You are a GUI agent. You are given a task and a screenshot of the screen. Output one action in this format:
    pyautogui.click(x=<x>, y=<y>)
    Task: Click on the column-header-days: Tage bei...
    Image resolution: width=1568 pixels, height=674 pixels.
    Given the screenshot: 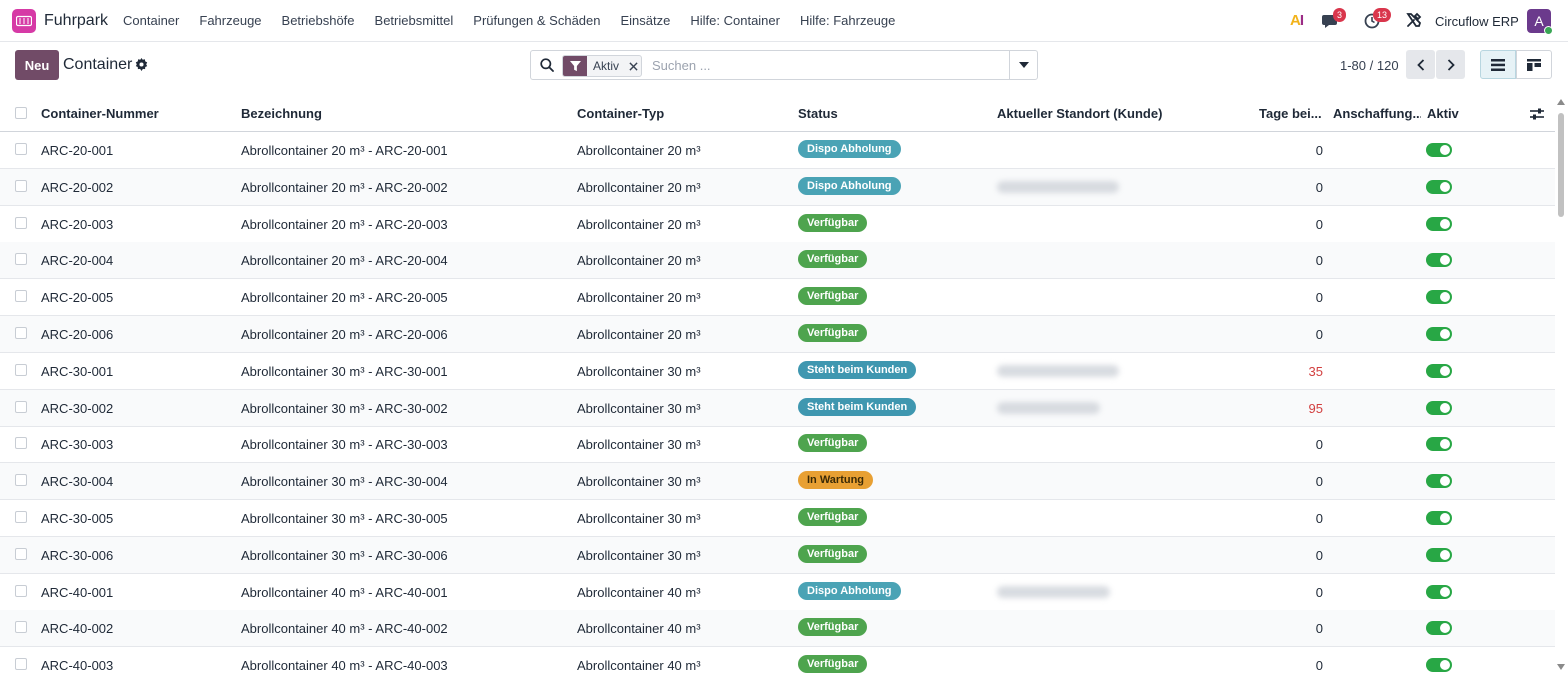 What is the action you would take?
    pyautogui.click(x=1292, y=113)
    